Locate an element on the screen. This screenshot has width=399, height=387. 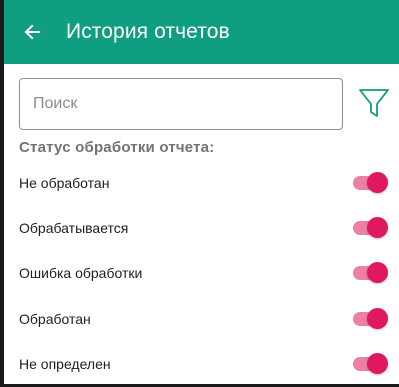
device-edge is located at coordinates (2, 193).